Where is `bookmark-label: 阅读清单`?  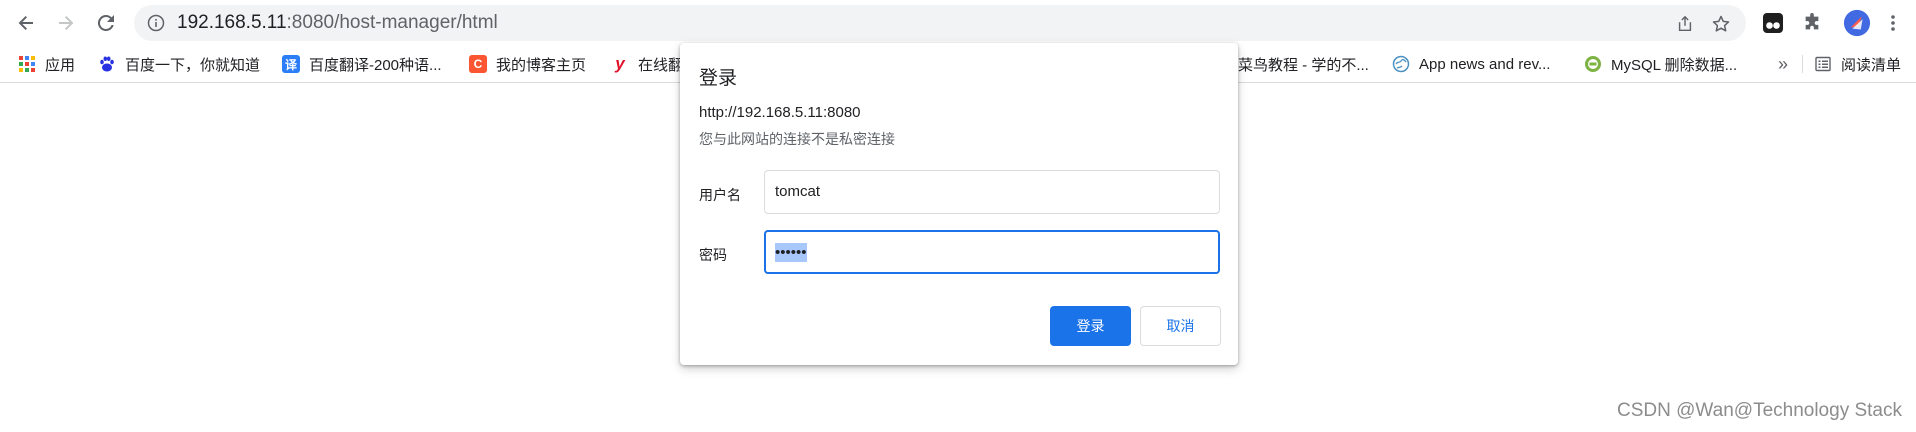
bookmark-label: 阅读清单 is located at coordinates (1871, 65).